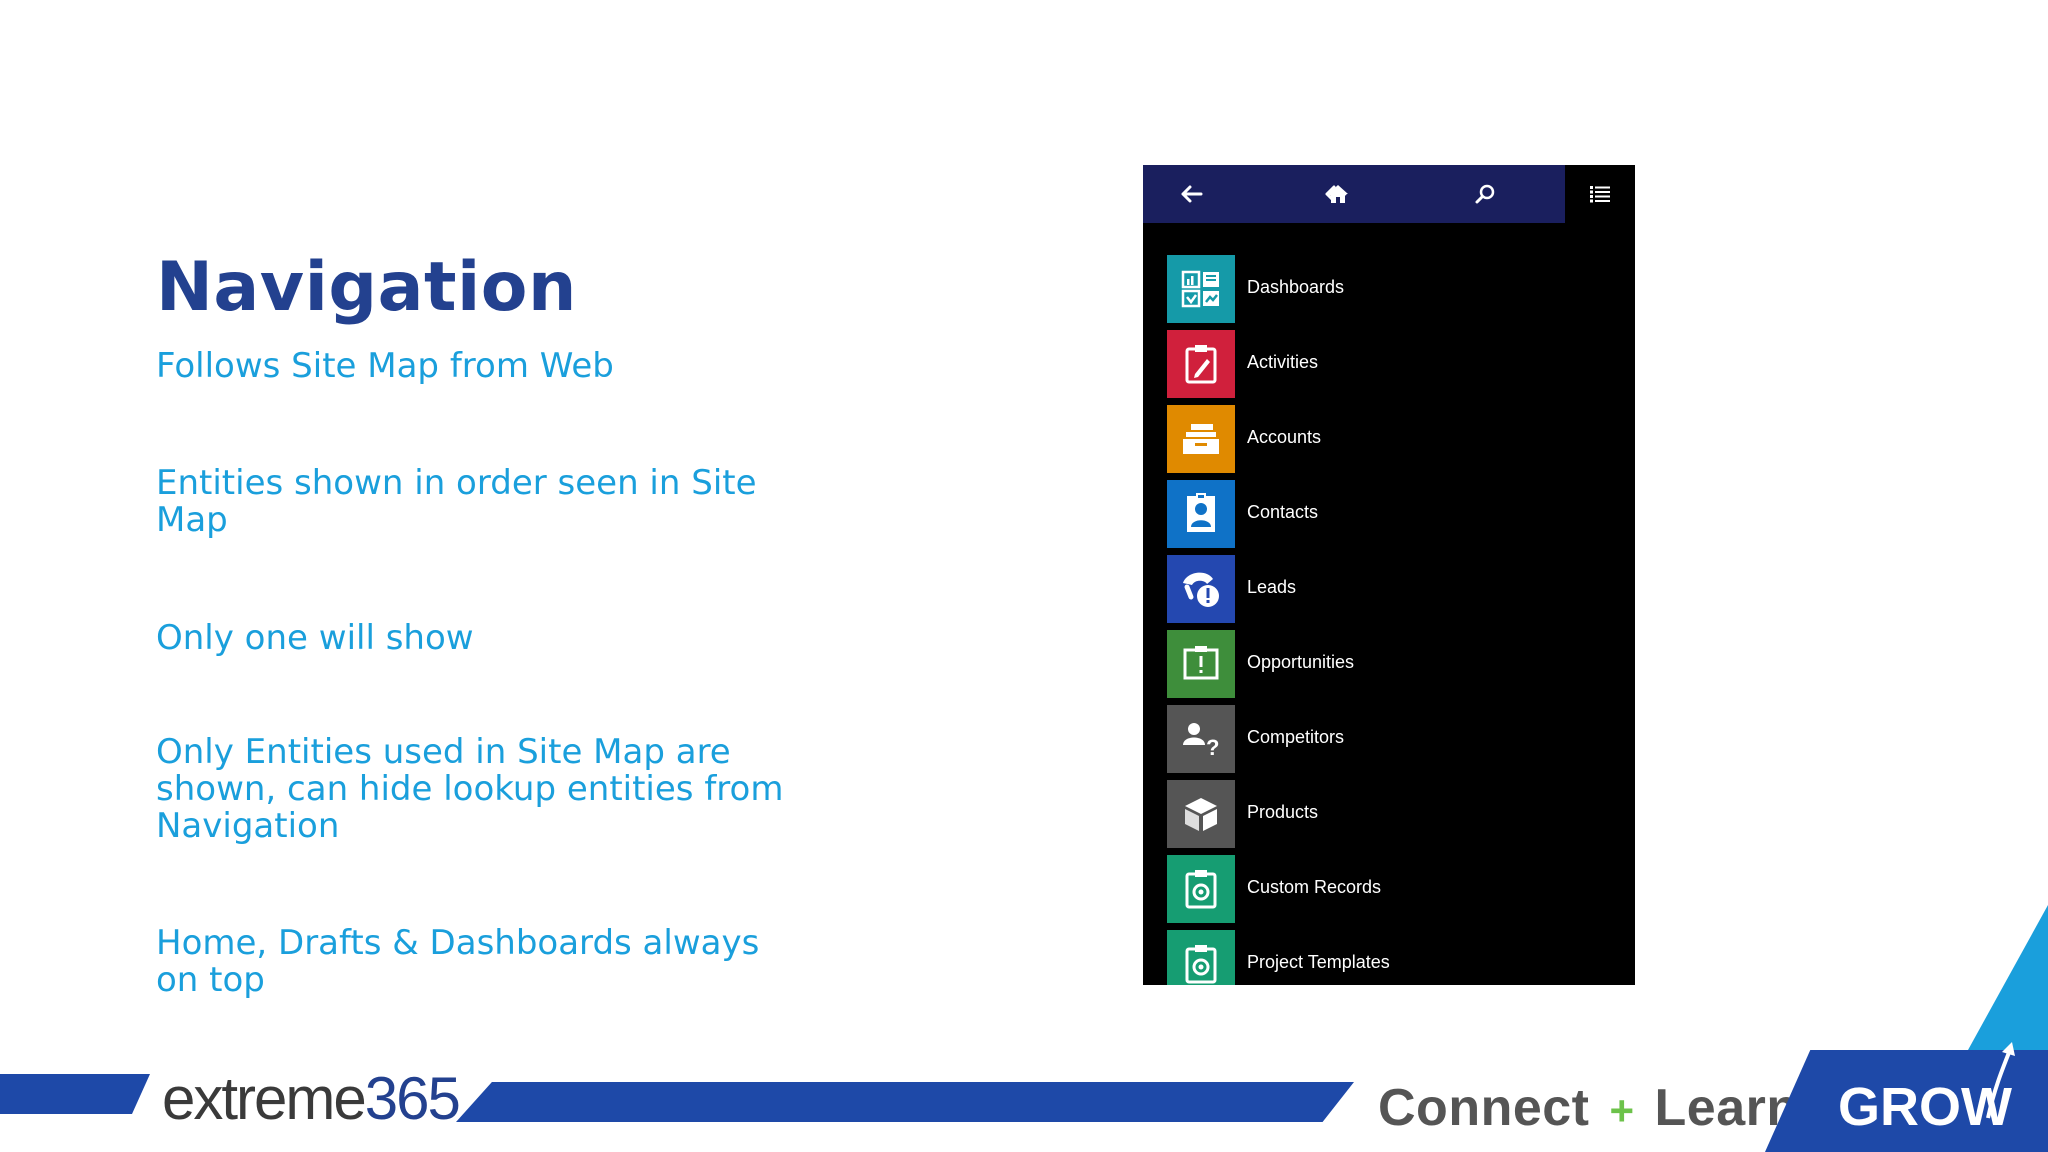 Image resolution: width=2048 pixels, height=1152 pixels. What do you see at coordinates (1283, 812) in the screenshot?
I see `nav-item-label: Products` at bounding box center [1283, 812].